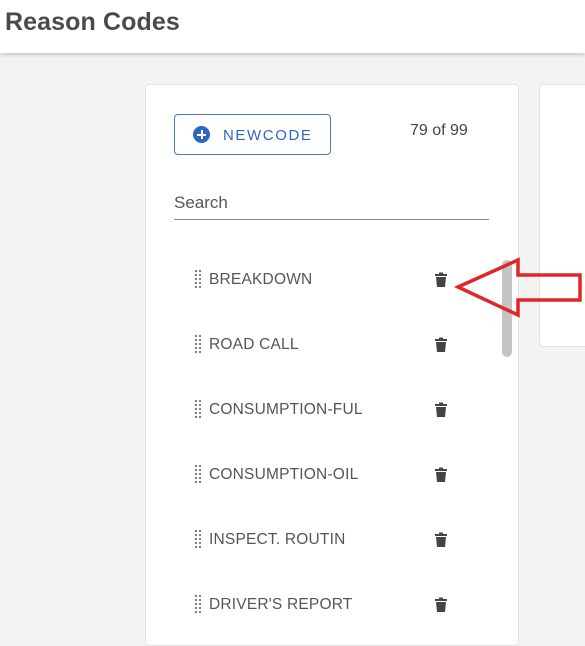  I want to click on list-item-label: INSPECT. ROUTIN, so click(277, 539).